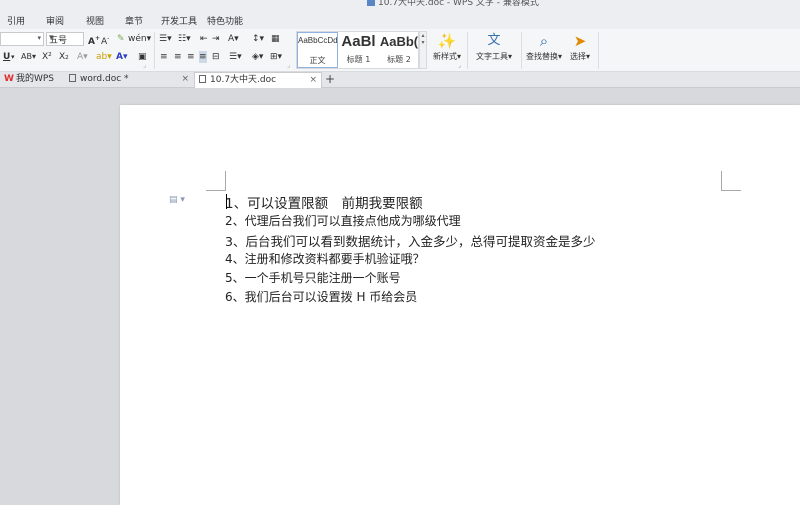 The image size is (800, 505). Describe the element at coordinates (399, 41) in the screenshot. I see `style-heading-2-sample: AaBb(` at that location.